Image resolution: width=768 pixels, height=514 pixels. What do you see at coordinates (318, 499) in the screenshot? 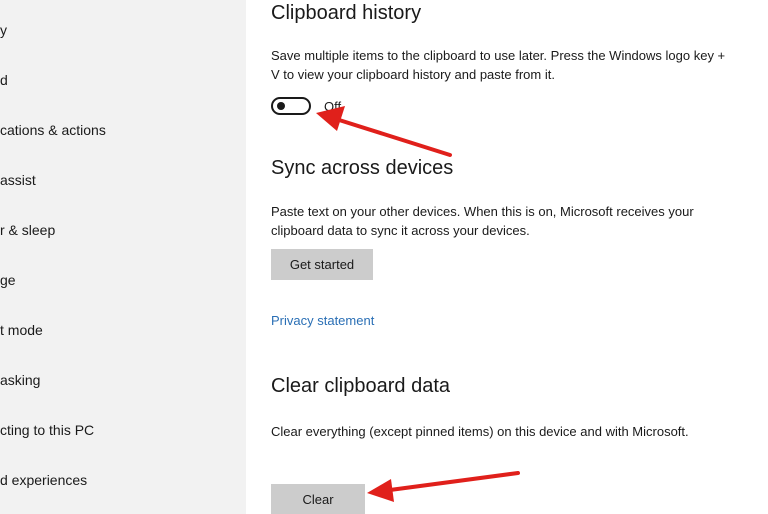
I see `clear-button: Clear` at bounding box center [318, 499].